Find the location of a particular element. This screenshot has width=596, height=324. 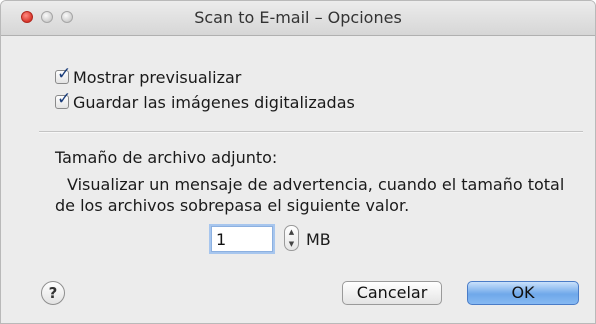

attachment-size-heading: Tamaño de archivo adjunto: is located at coordinates (166, 157).